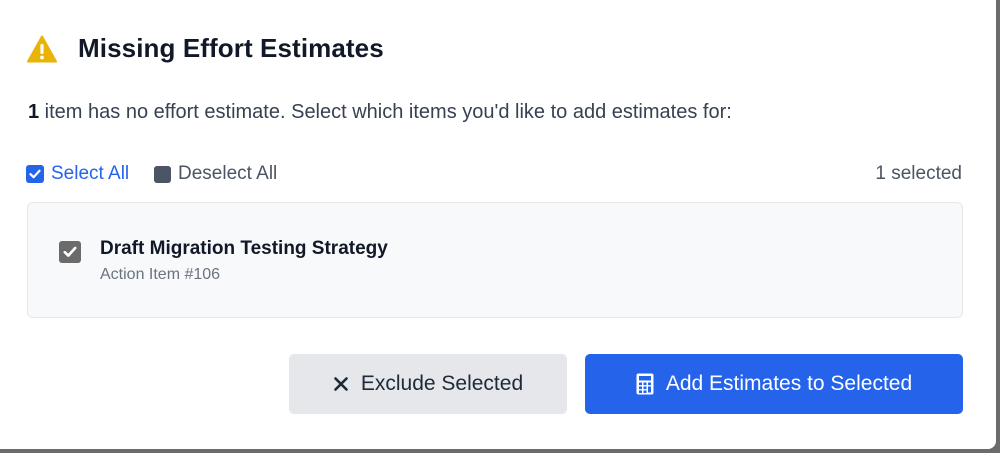  I want to click on deselect-all-label: Deselect All, so click(228, 173).